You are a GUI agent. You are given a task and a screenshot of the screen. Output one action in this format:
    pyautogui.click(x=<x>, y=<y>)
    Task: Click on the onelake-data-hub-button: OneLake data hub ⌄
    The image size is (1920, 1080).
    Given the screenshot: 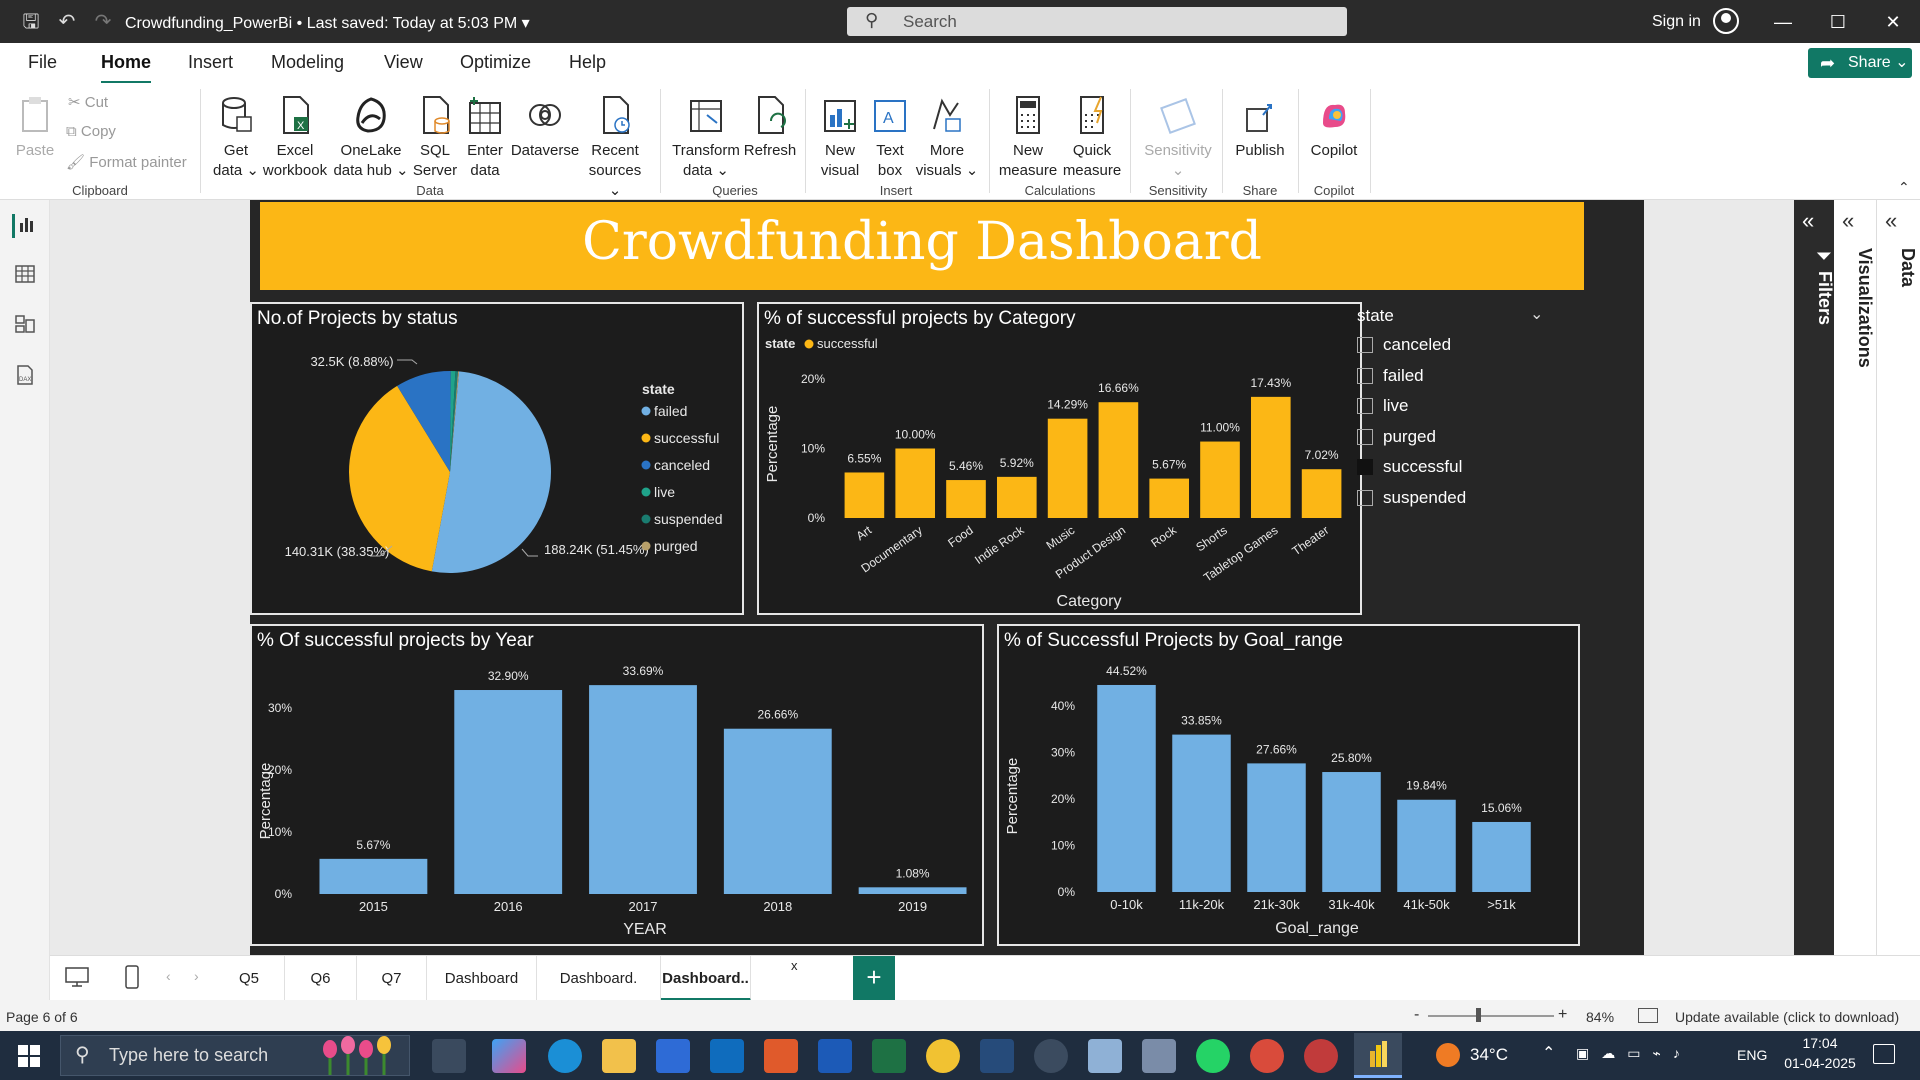 What is the action you would take?
    pyautogui.click(x=371, y=137)
    